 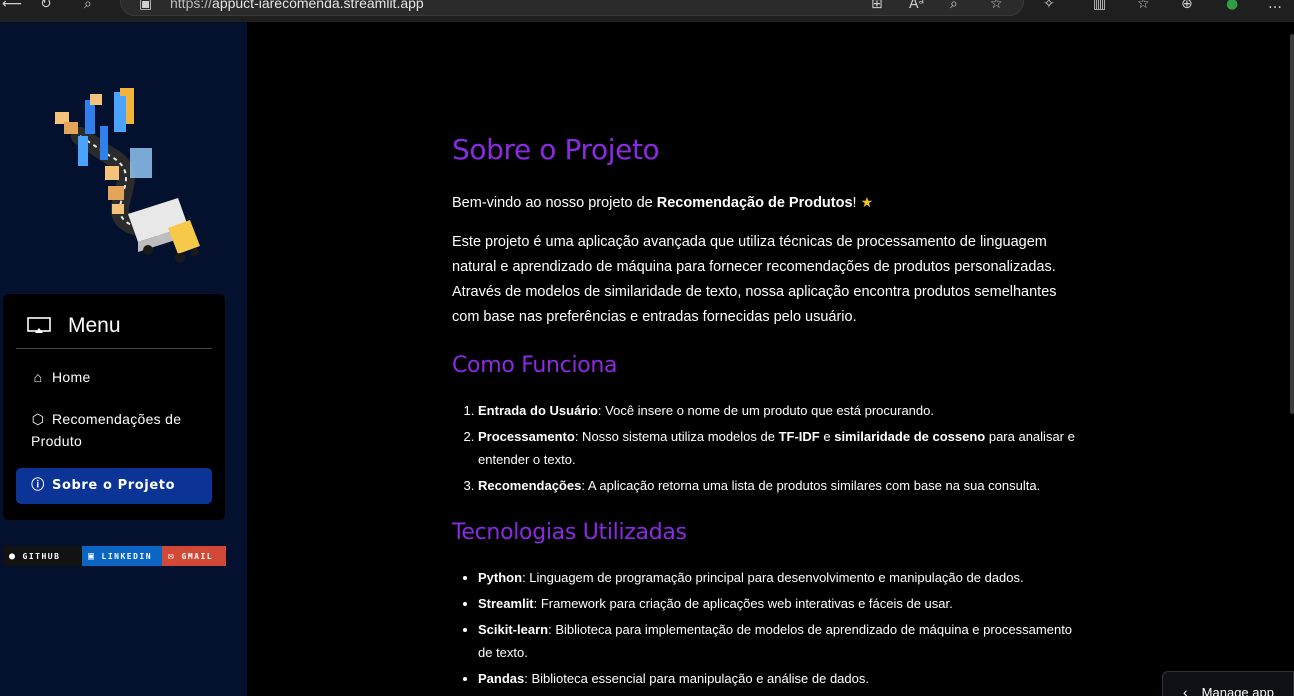 I want to click on apps-icon: ⊞, so click(x=877, y=6).